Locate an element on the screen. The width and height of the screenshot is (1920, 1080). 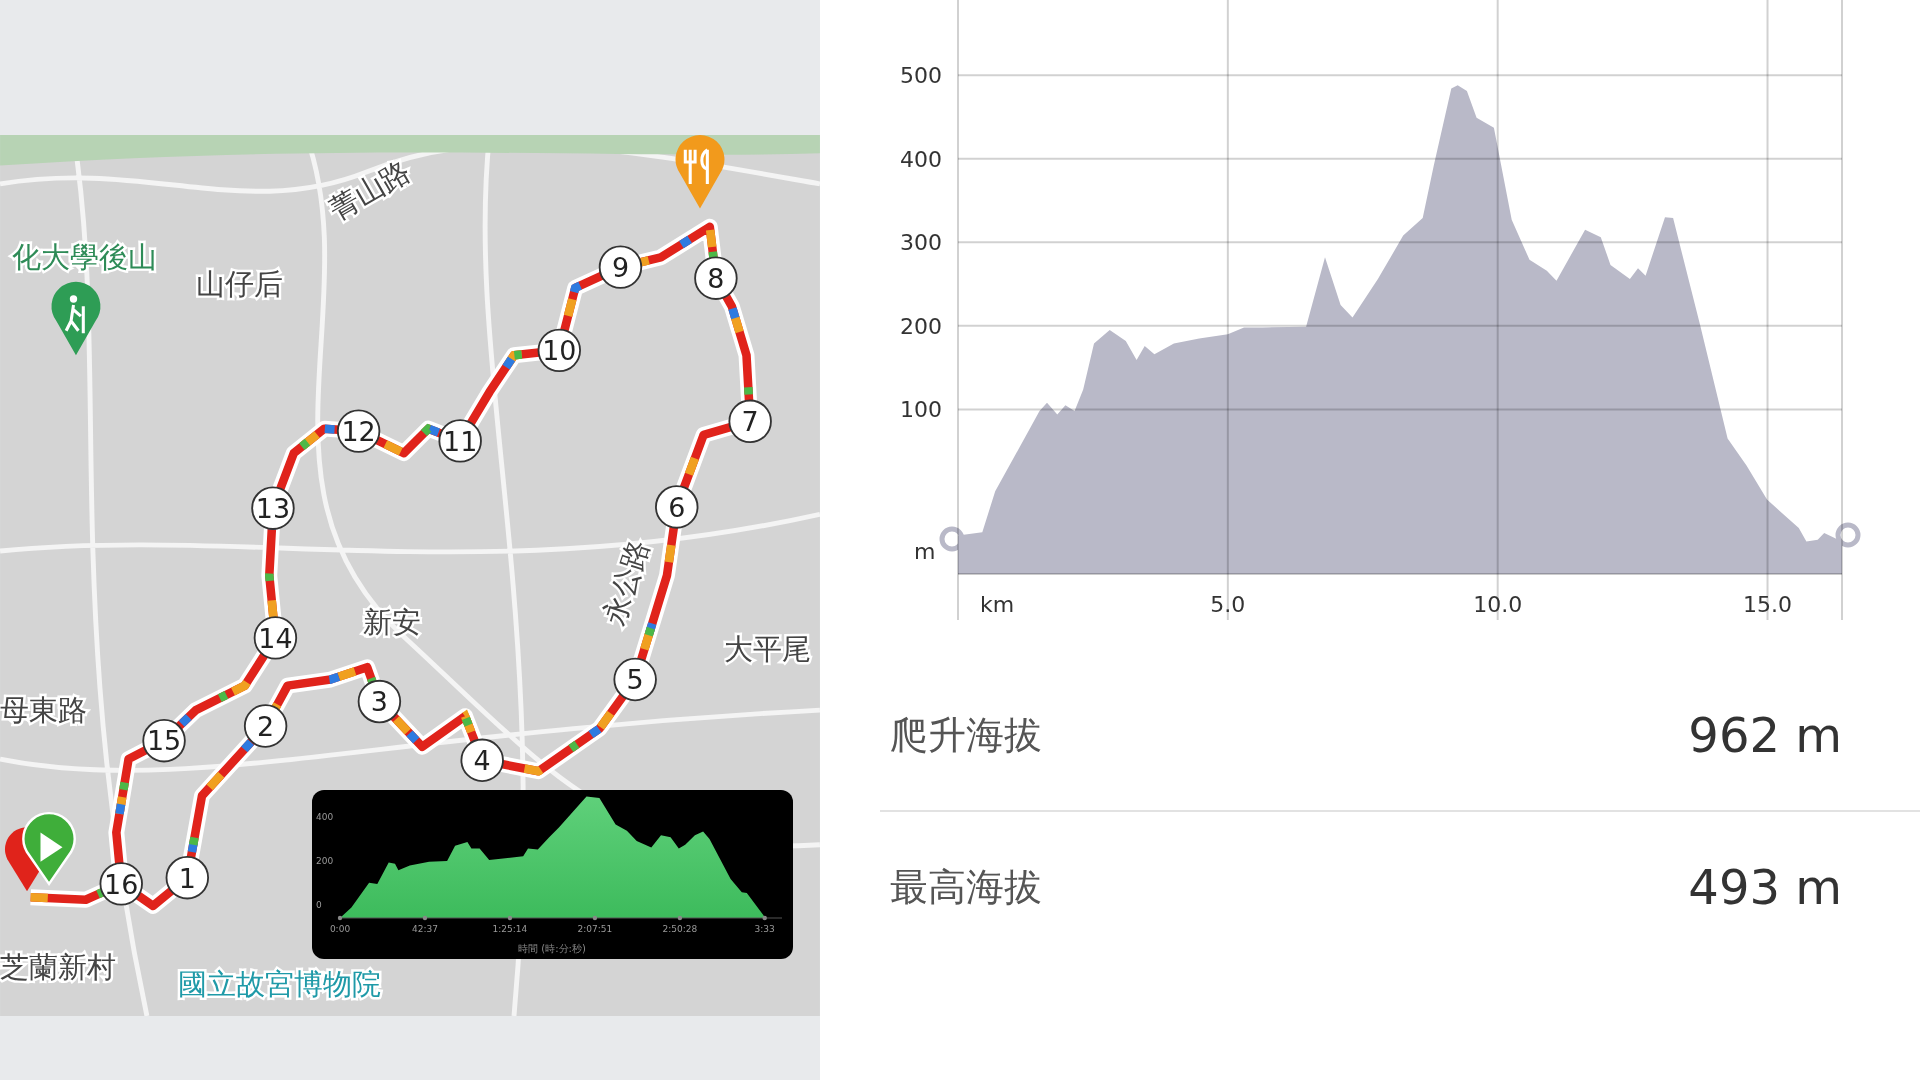
y-tick-label: 0 is located at coordinates (319, 905).